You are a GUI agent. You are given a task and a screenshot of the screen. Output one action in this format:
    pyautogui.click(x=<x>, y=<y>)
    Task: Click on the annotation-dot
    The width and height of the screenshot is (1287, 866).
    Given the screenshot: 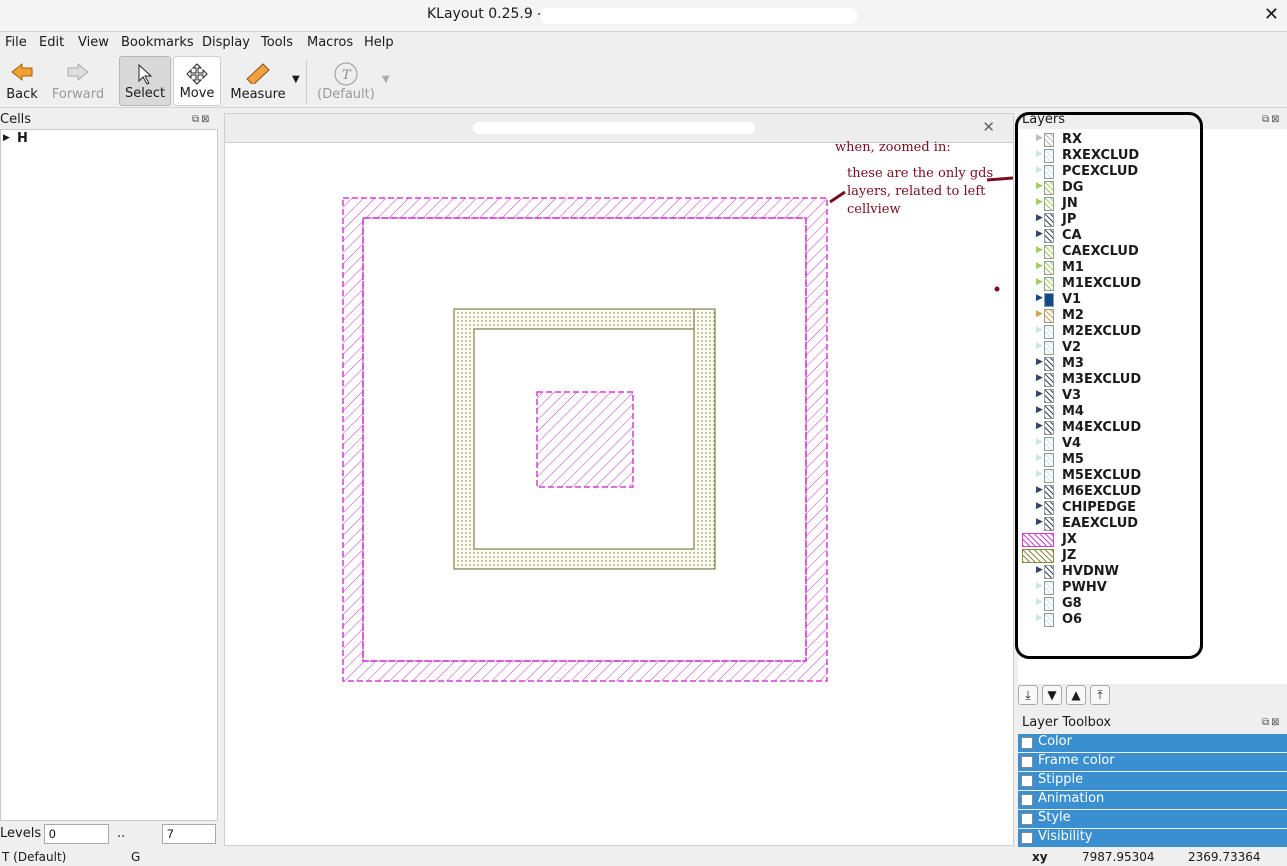 What is the action you would take?
    pyautogui.click(x=997, y=289)
    